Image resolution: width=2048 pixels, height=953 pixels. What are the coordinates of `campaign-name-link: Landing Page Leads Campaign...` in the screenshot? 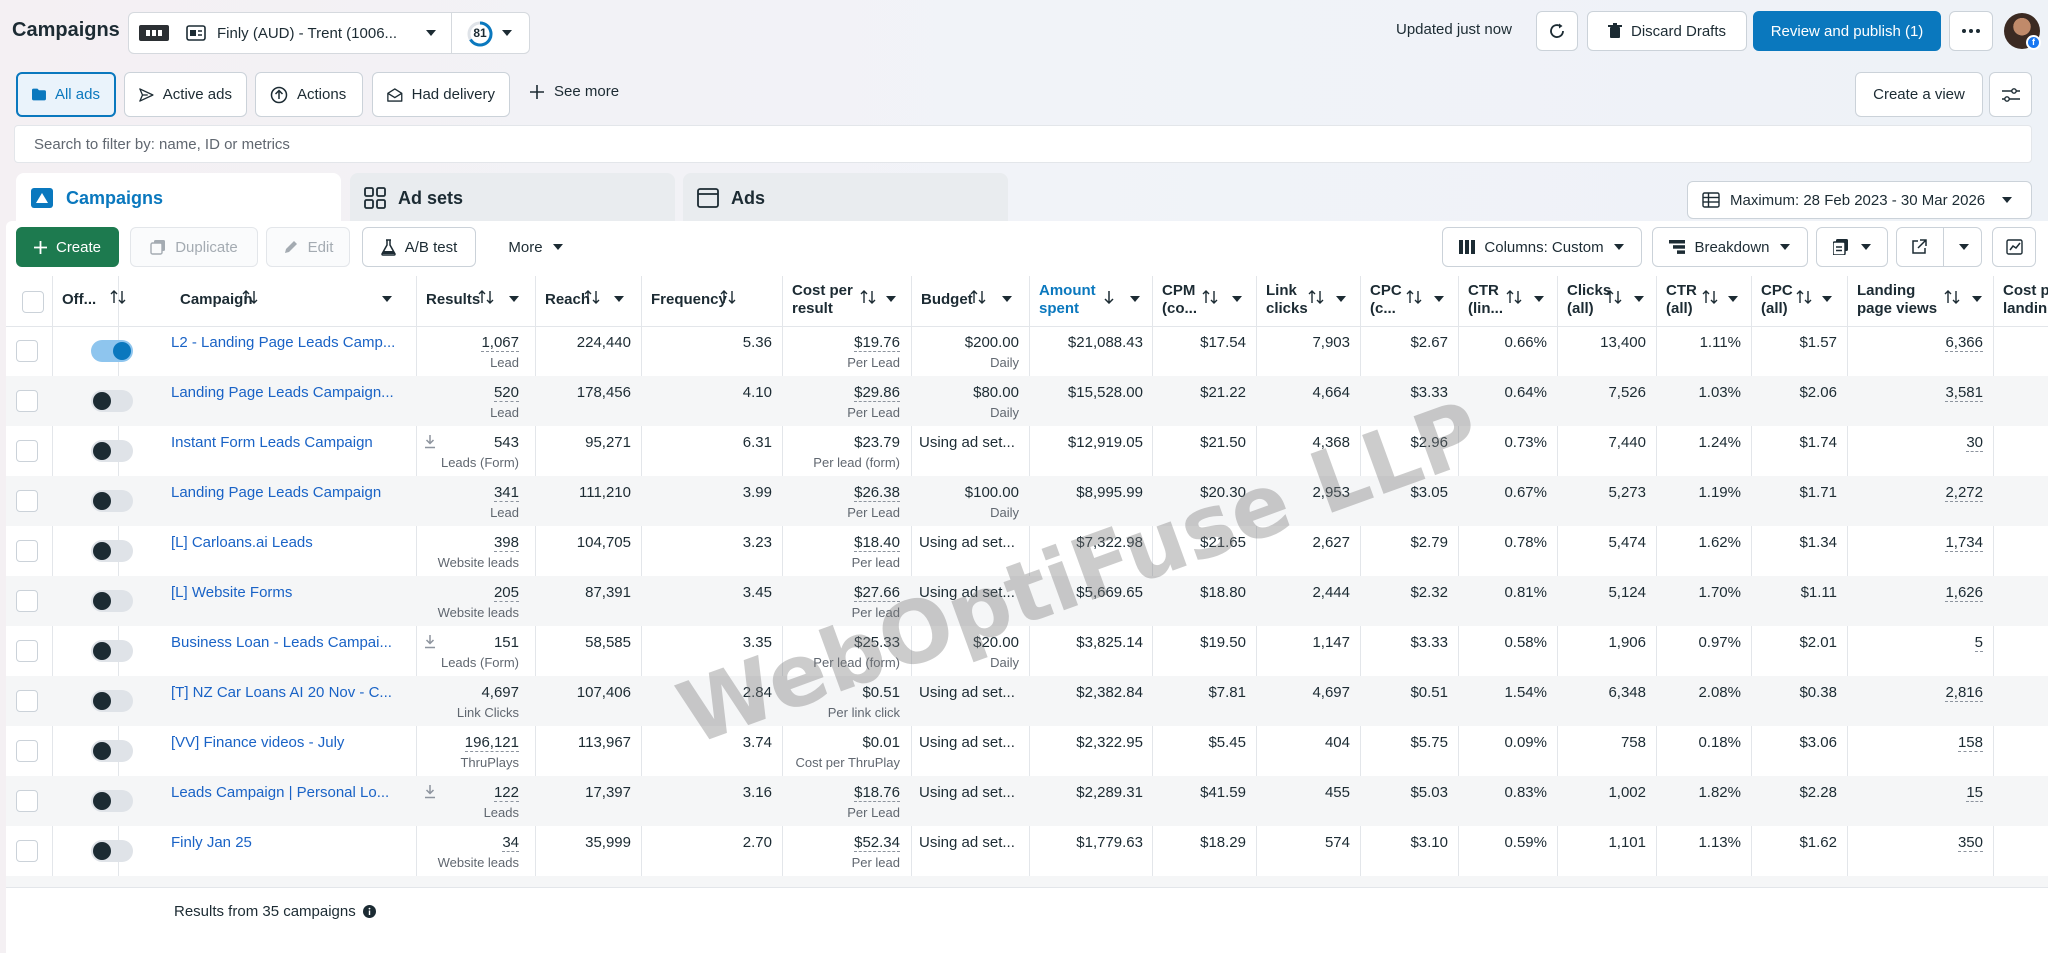 It's located at (286, 392).